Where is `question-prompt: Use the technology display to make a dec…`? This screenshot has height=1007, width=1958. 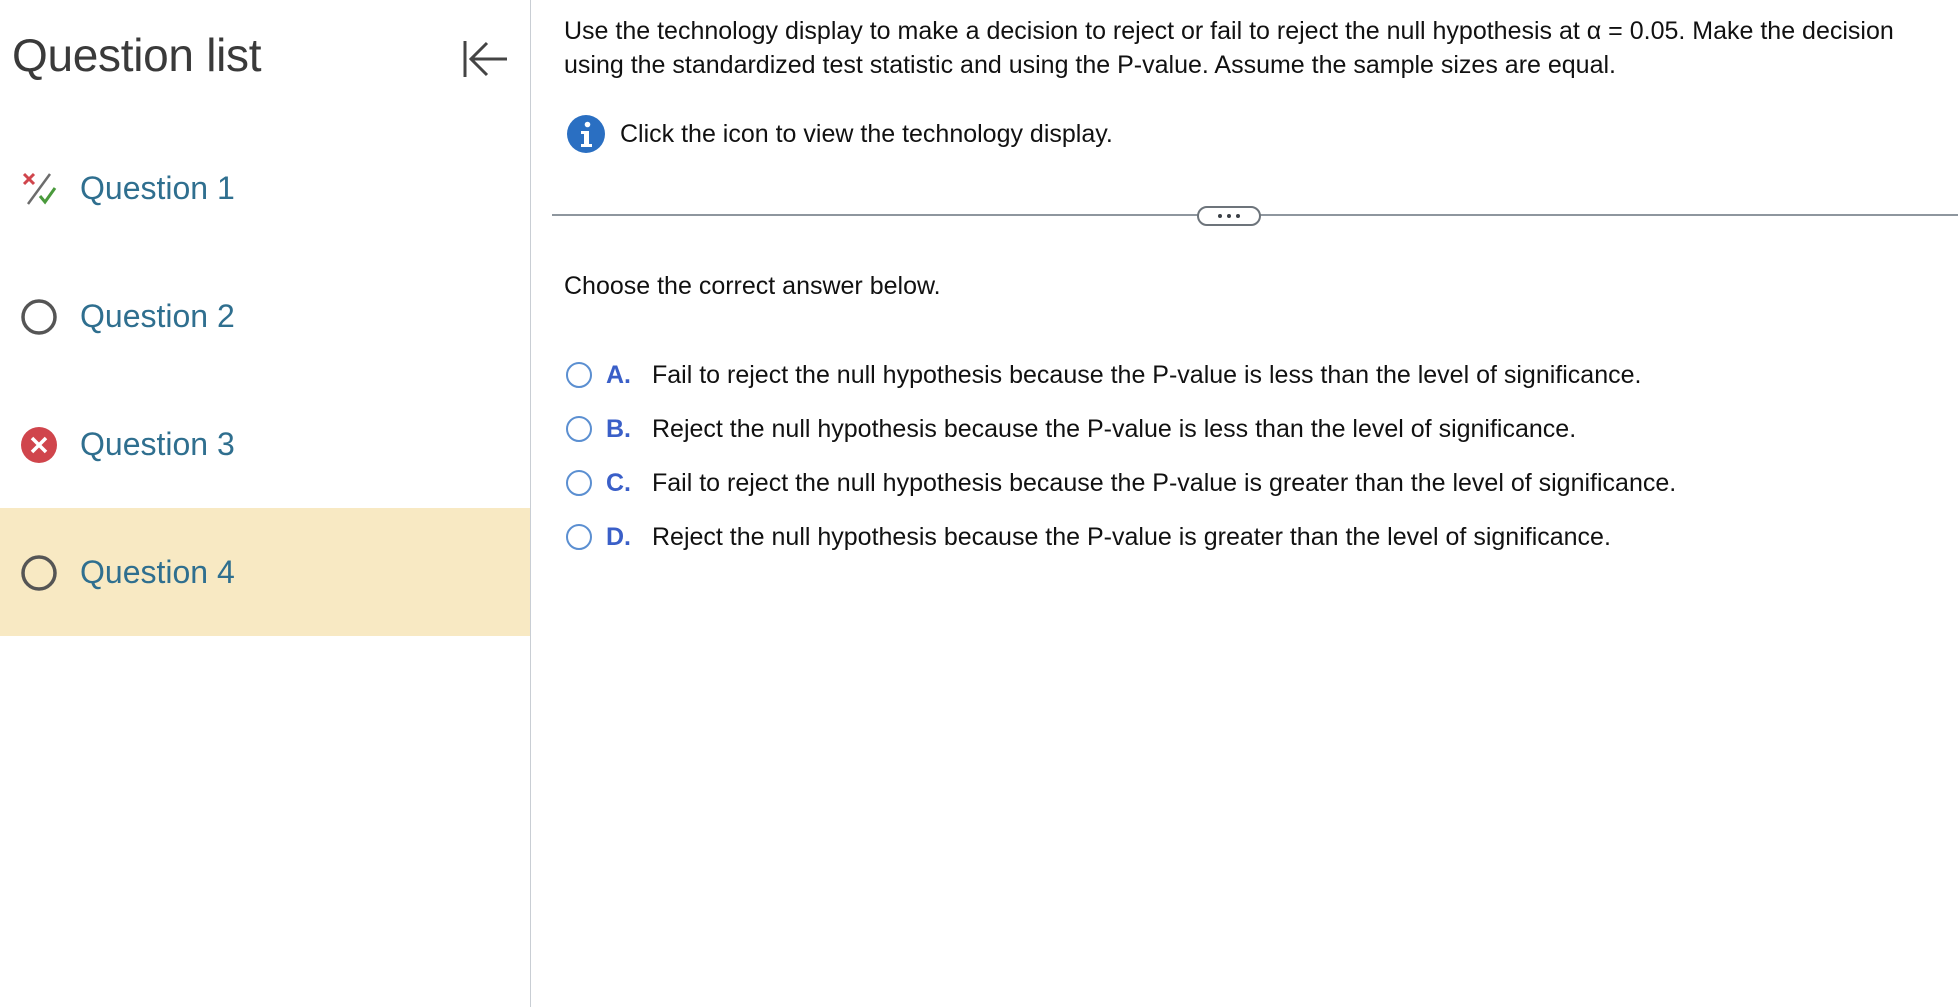 question-prompt: Use the technology display to make a dec… is located at coordinates (1229, 48).